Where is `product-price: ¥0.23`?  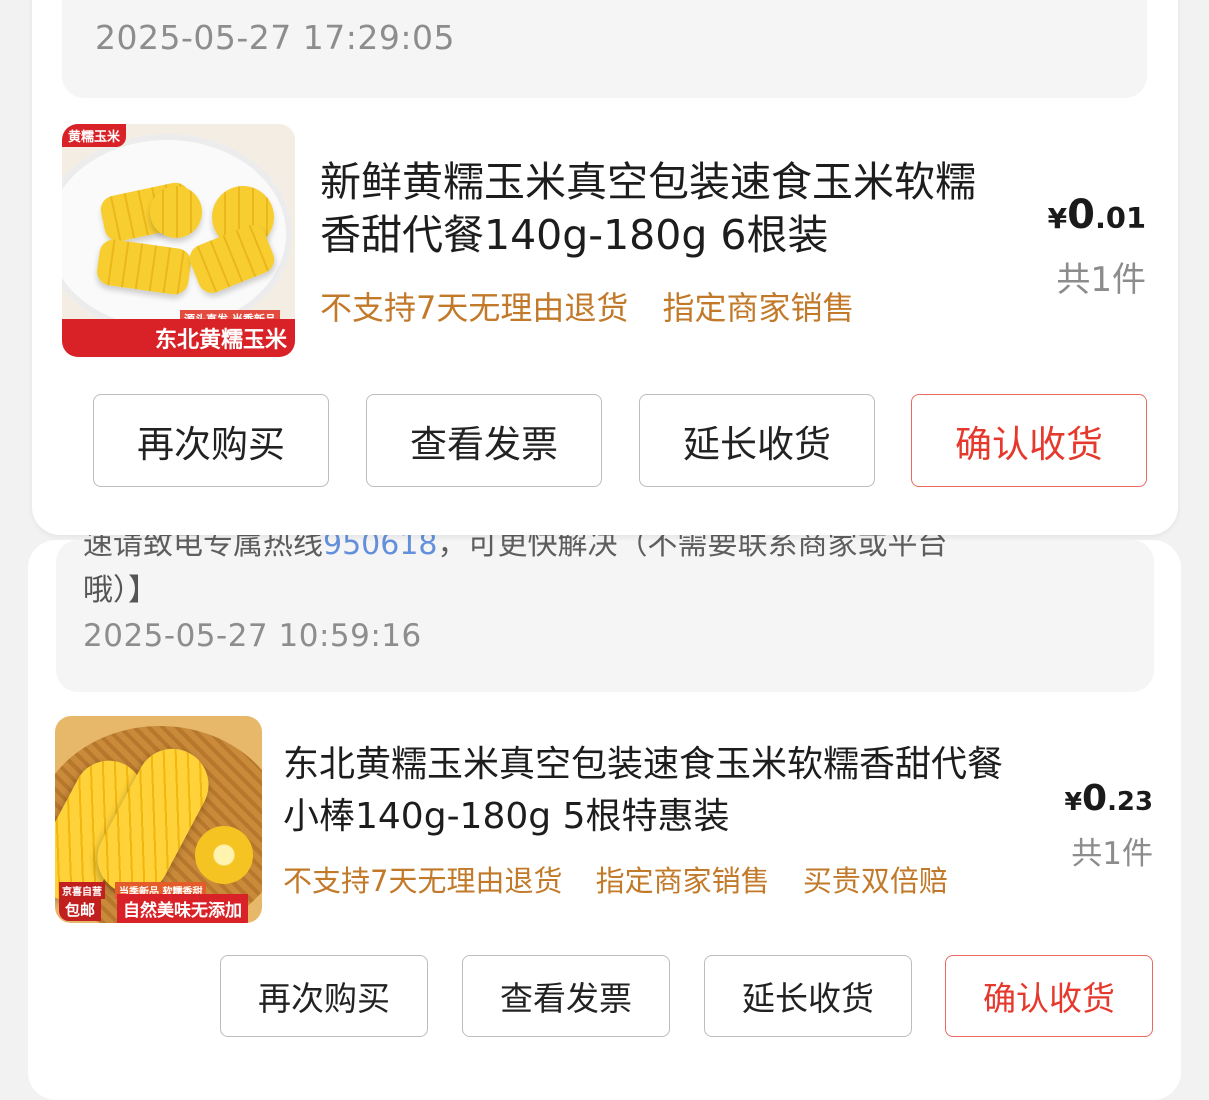 product-price: ¥0.23 is located at coordinates (1109, 798).